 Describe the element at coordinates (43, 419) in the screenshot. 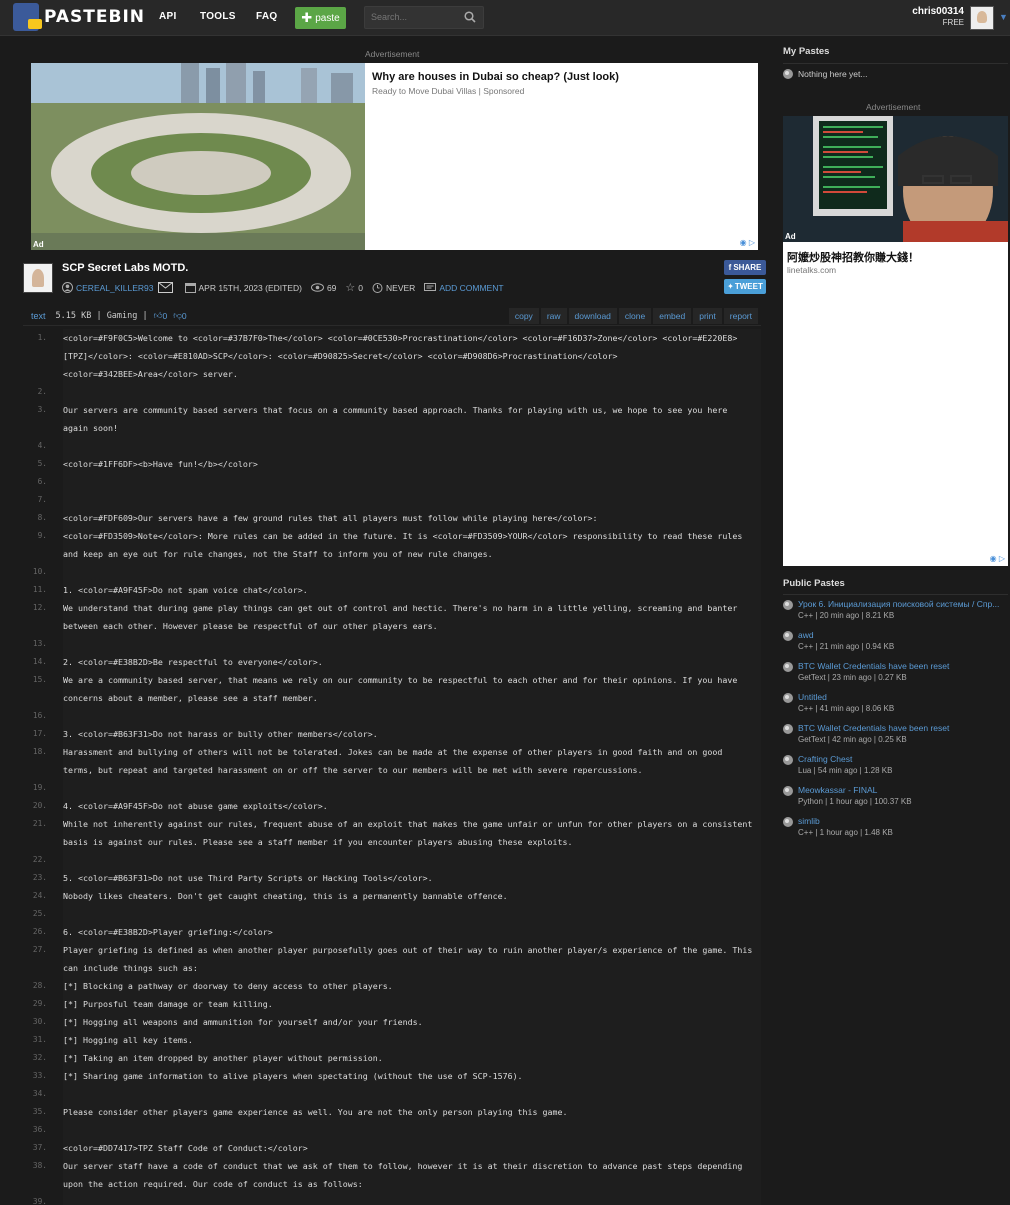

I see `line-number: 3.` at that location.